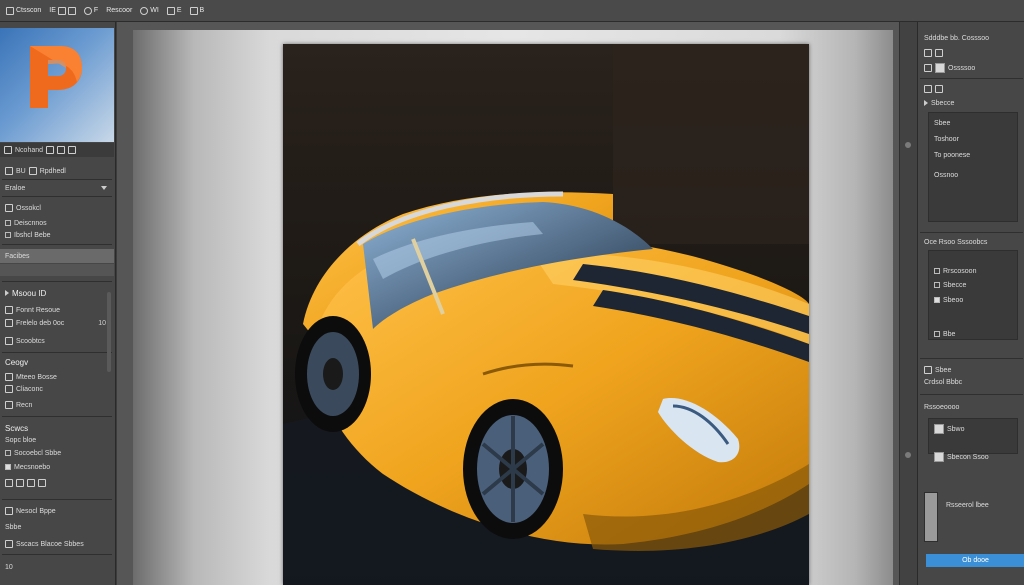 This screenshot has height=585, width=1024. What do you see at coordinates (976, 155) in the screenshot?
I see `property-row: To poonese` at bounding box center [976, 155].